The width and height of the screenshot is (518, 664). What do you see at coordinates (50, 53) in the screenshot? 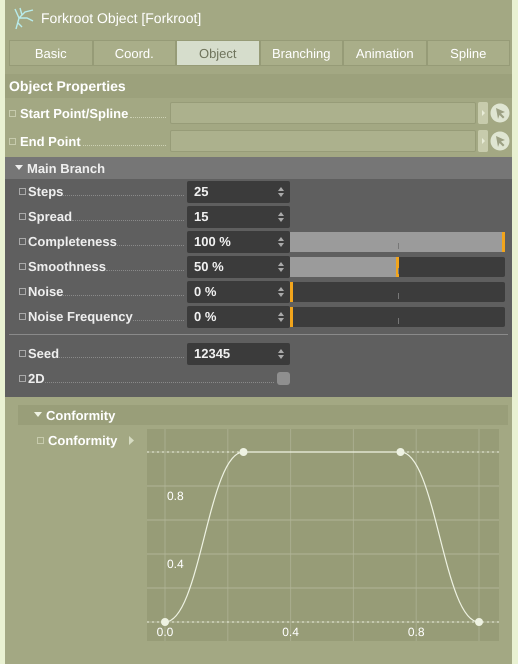
I see `tab: Basic` at bounding box center [50, 53].